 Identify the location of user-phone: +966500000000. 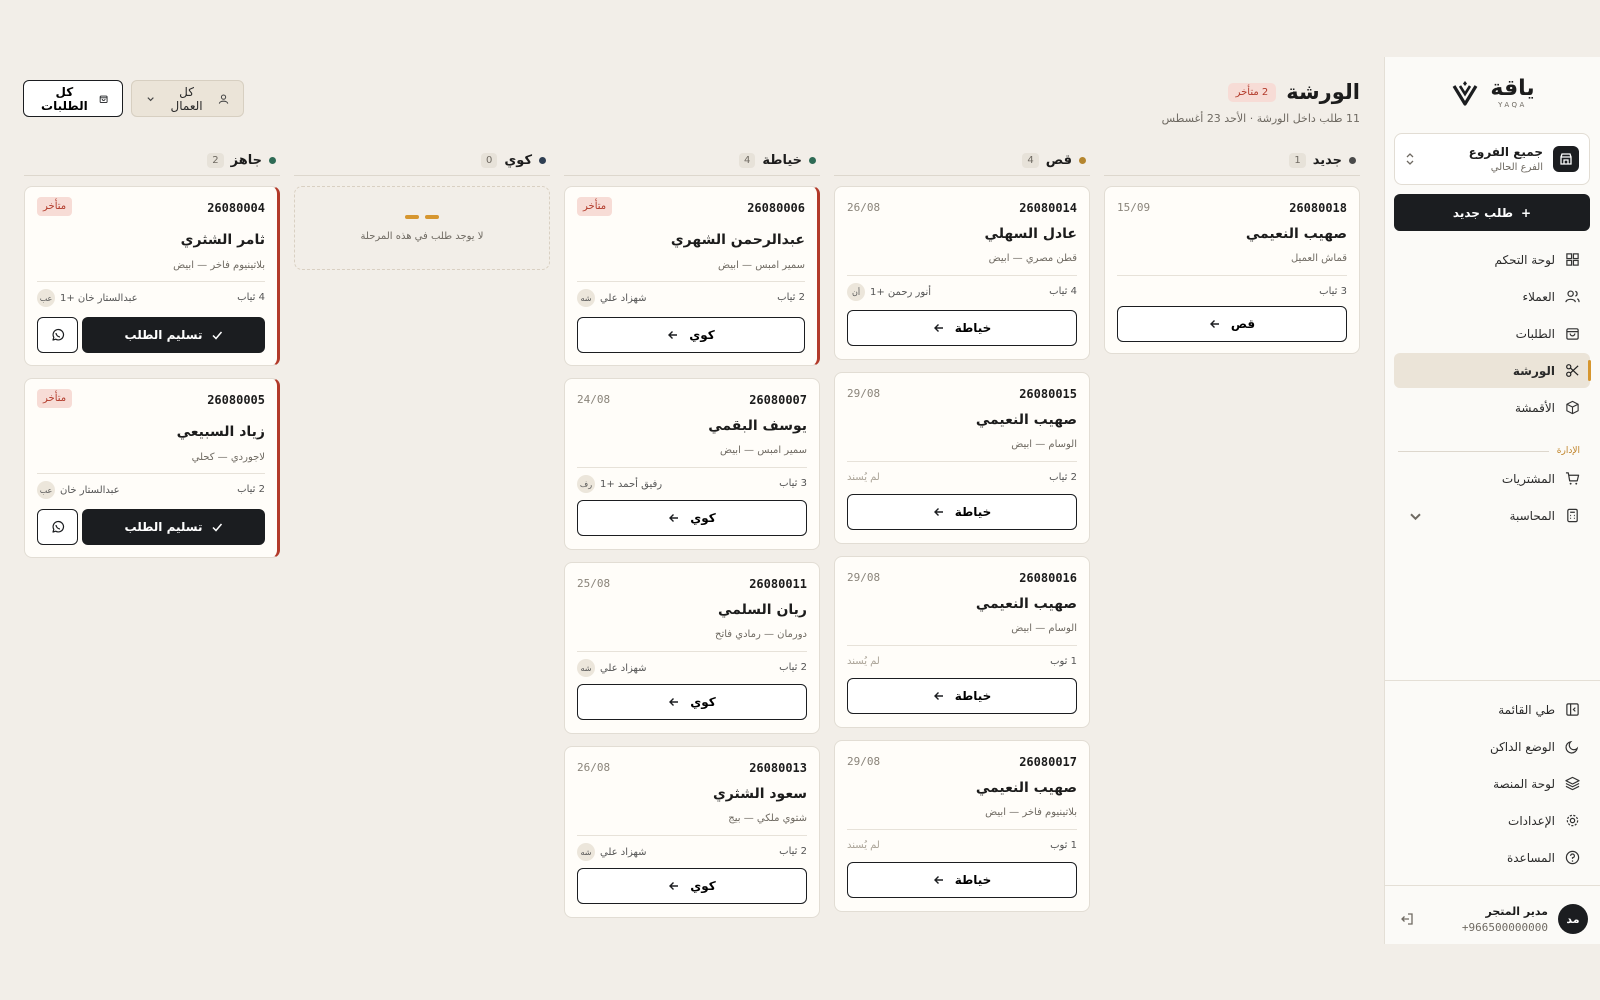
(1504, 927).